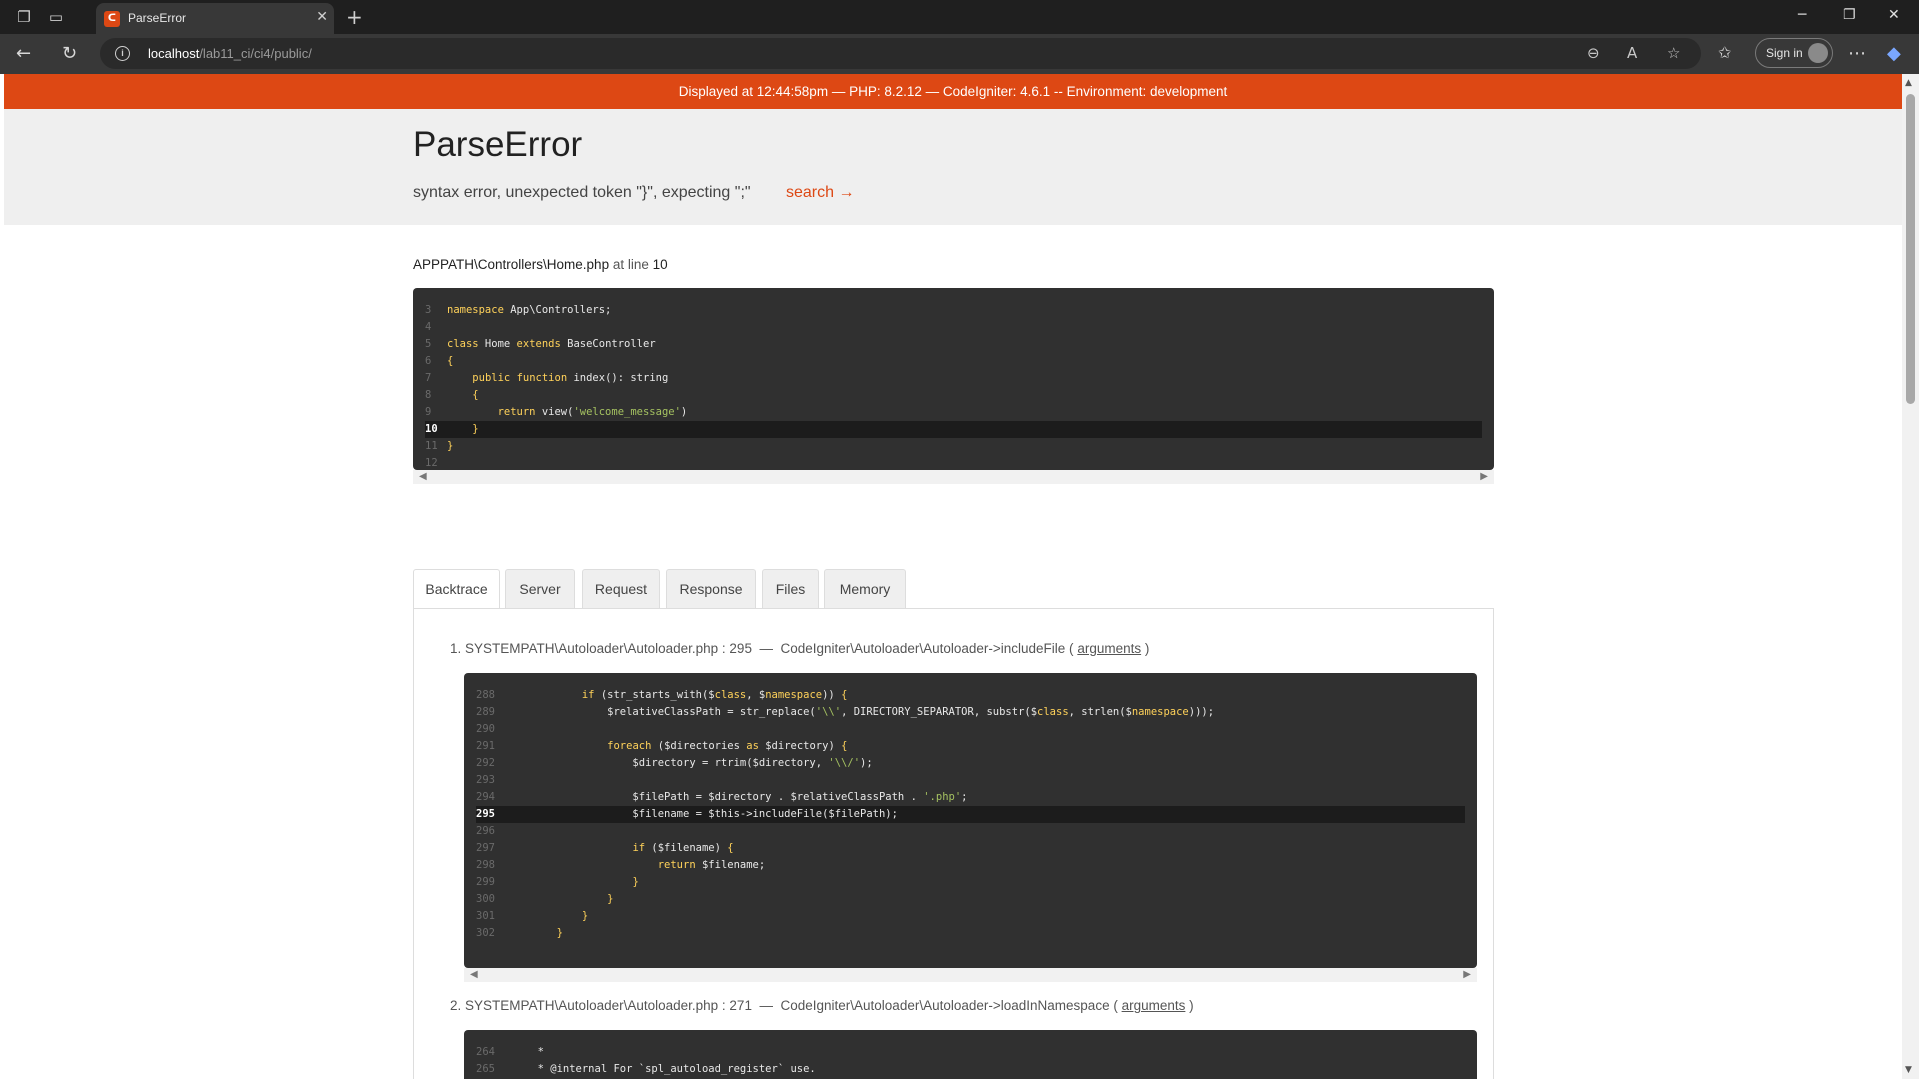  I want to click on back-icon: ←, so click(23, 53).